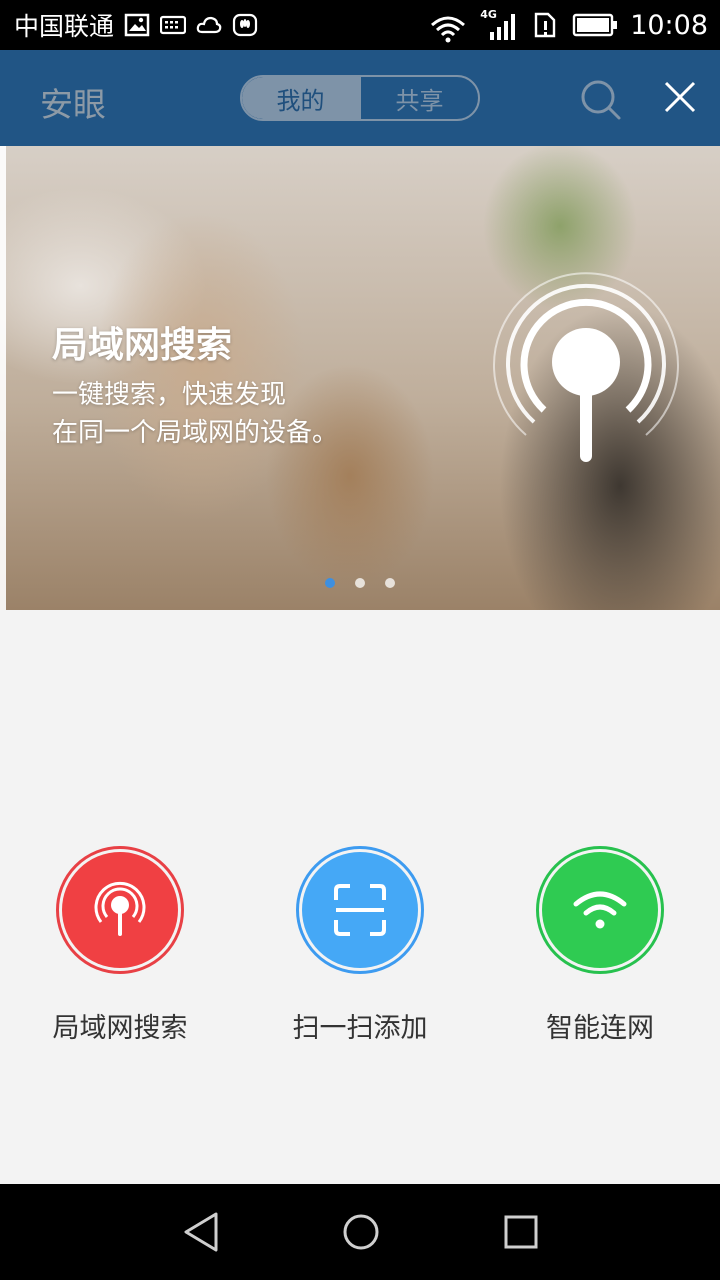 The height and width of the screenshot is (1280, 720). I want to click on home-button, so click(361, 1232).